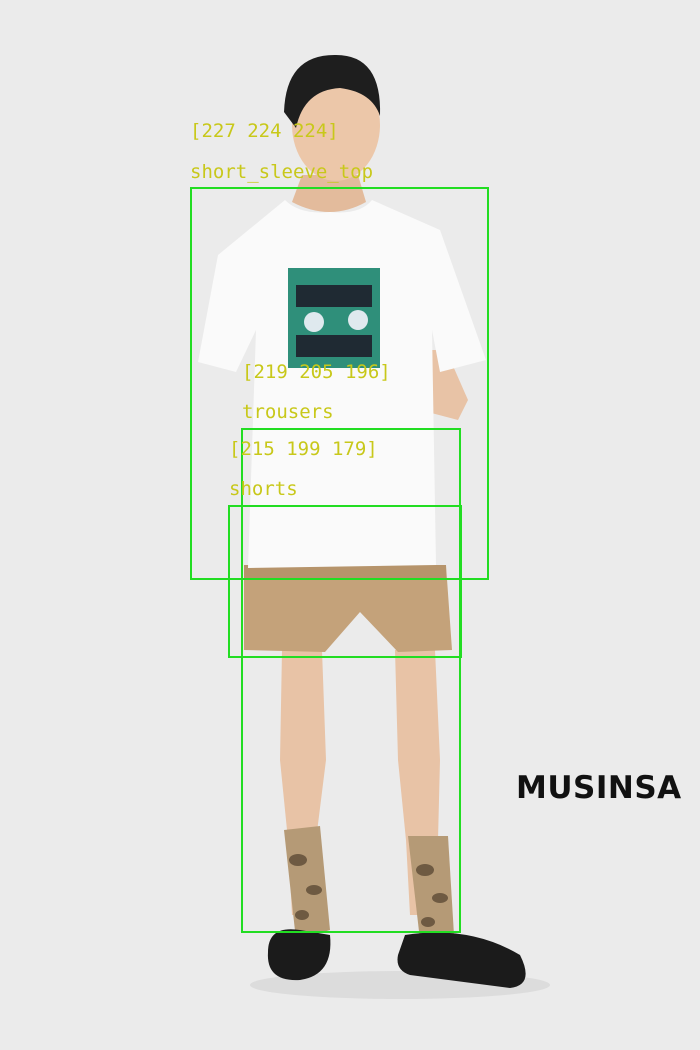 This screenshot has height=1050, width=700. I want to click on detection-color-label-shorts: [215 199 179], so click(303, 449).